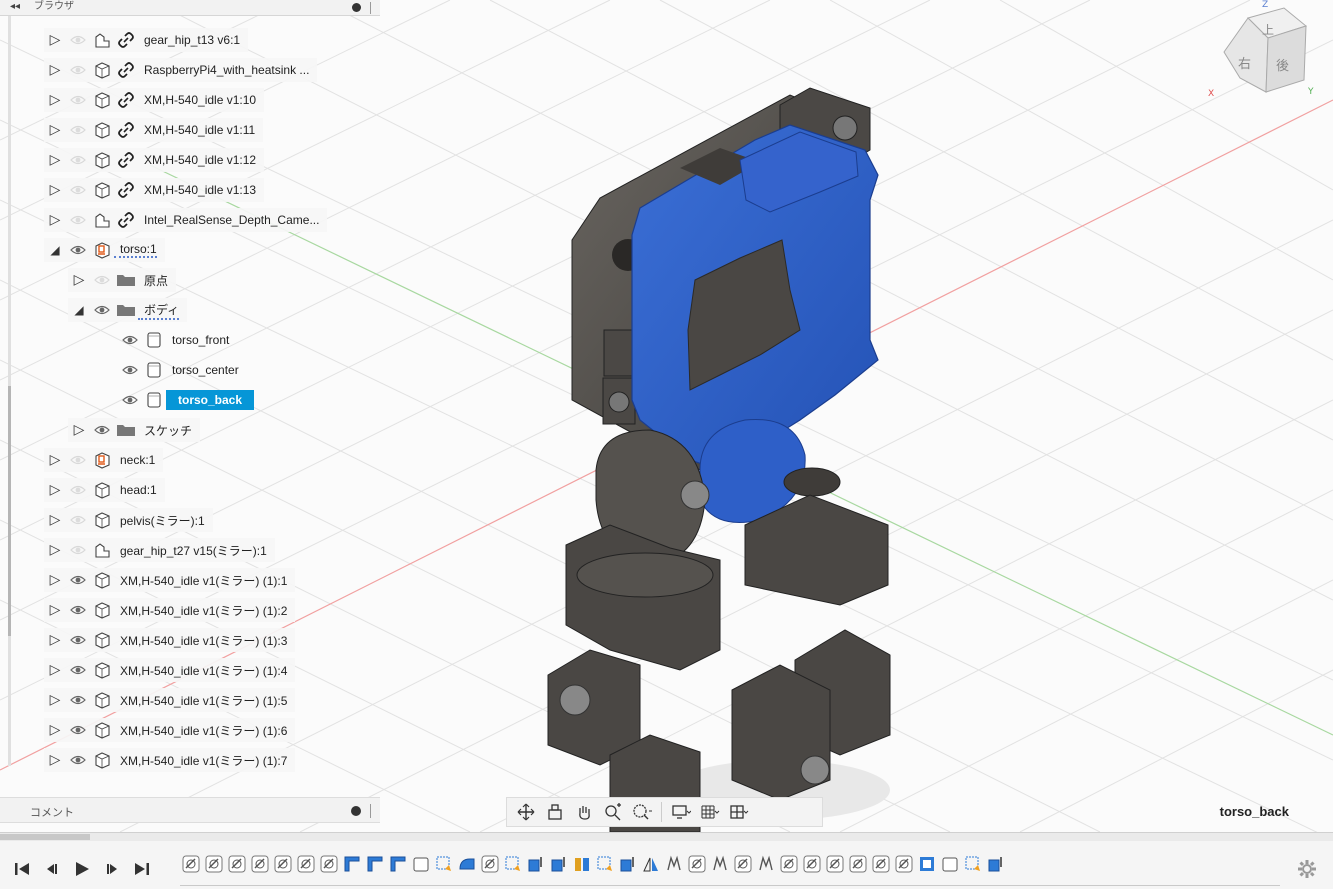  Describe the element at coordinates (159, 550) in the screenshot. I see `tree-row: ▷ gear_hip_t27 v15(ミラー):1` at that location.